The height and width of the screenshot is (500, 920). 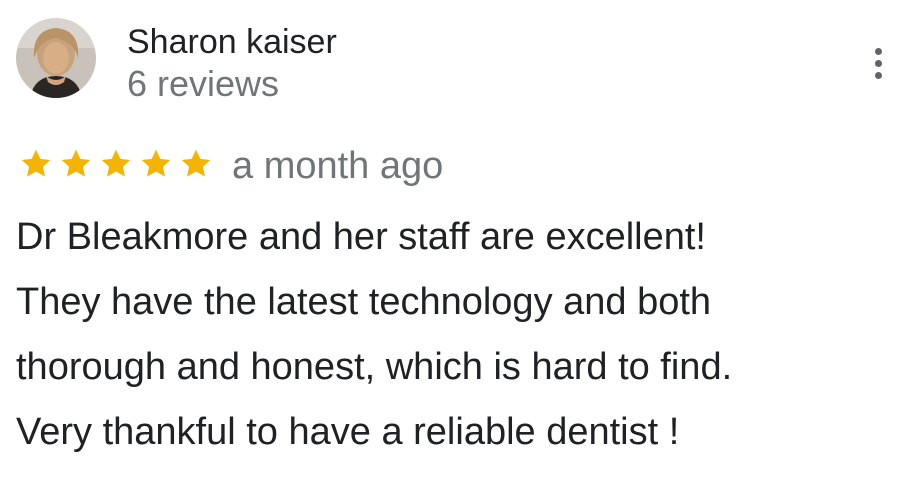 I want to click on review-line: They have the latest technology and both, so click(x=364, y=302).